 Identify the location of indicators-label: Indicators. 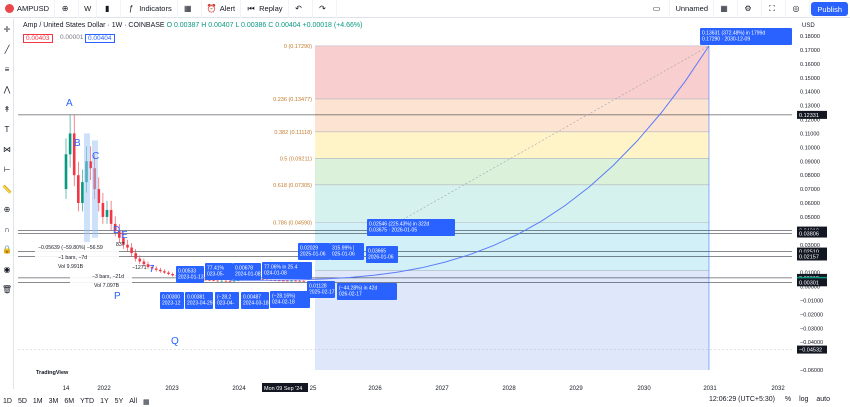
(155, 8).